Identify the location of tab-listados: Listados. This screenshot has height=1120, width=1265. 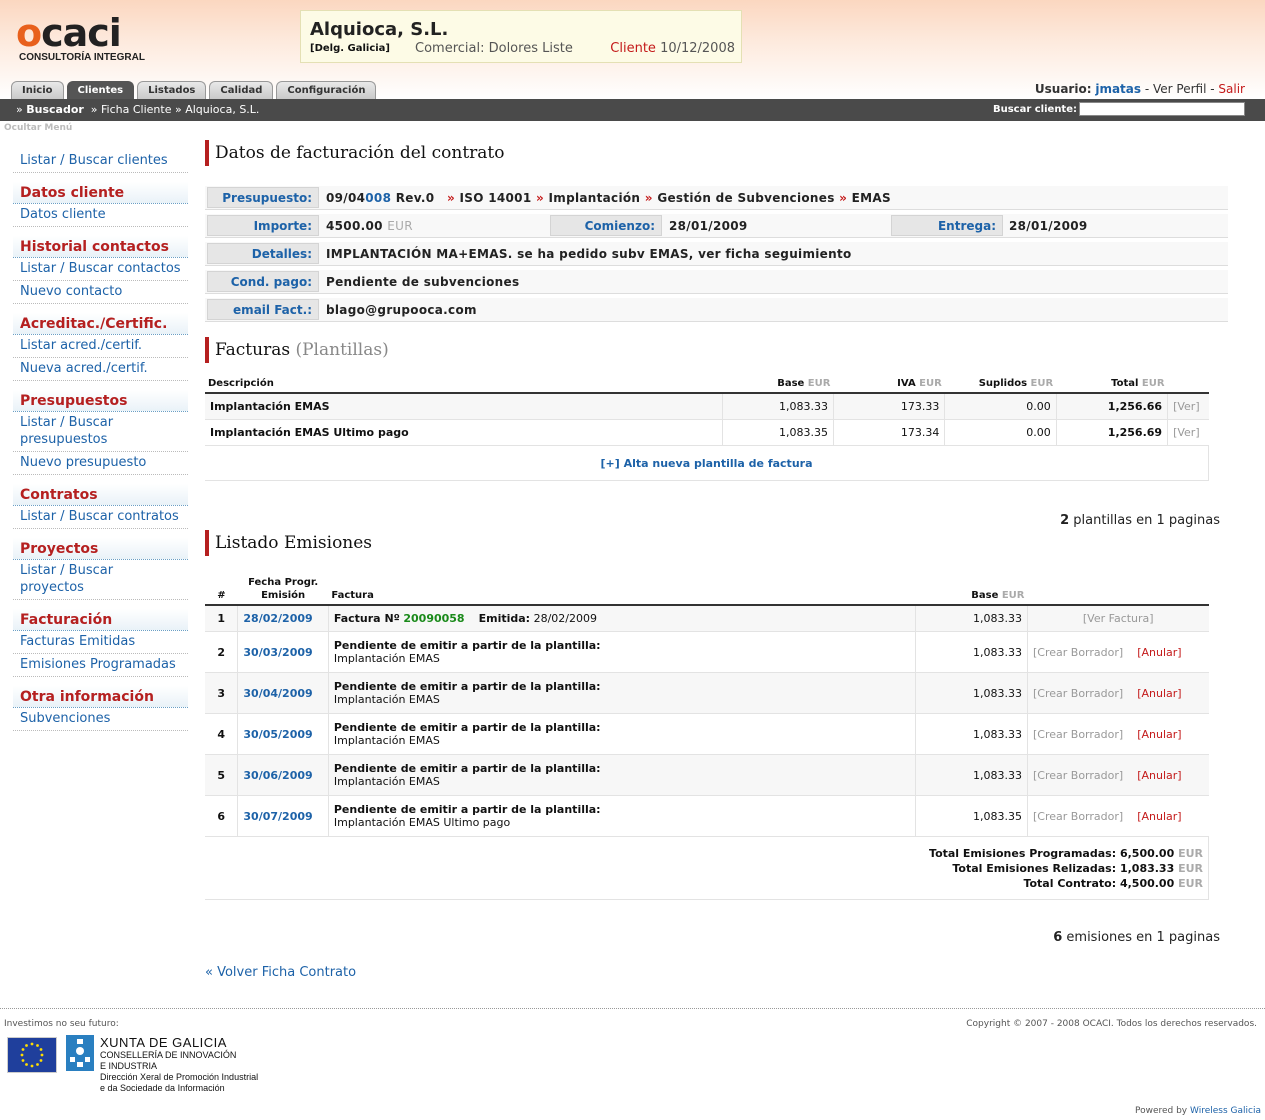
(172, 90).